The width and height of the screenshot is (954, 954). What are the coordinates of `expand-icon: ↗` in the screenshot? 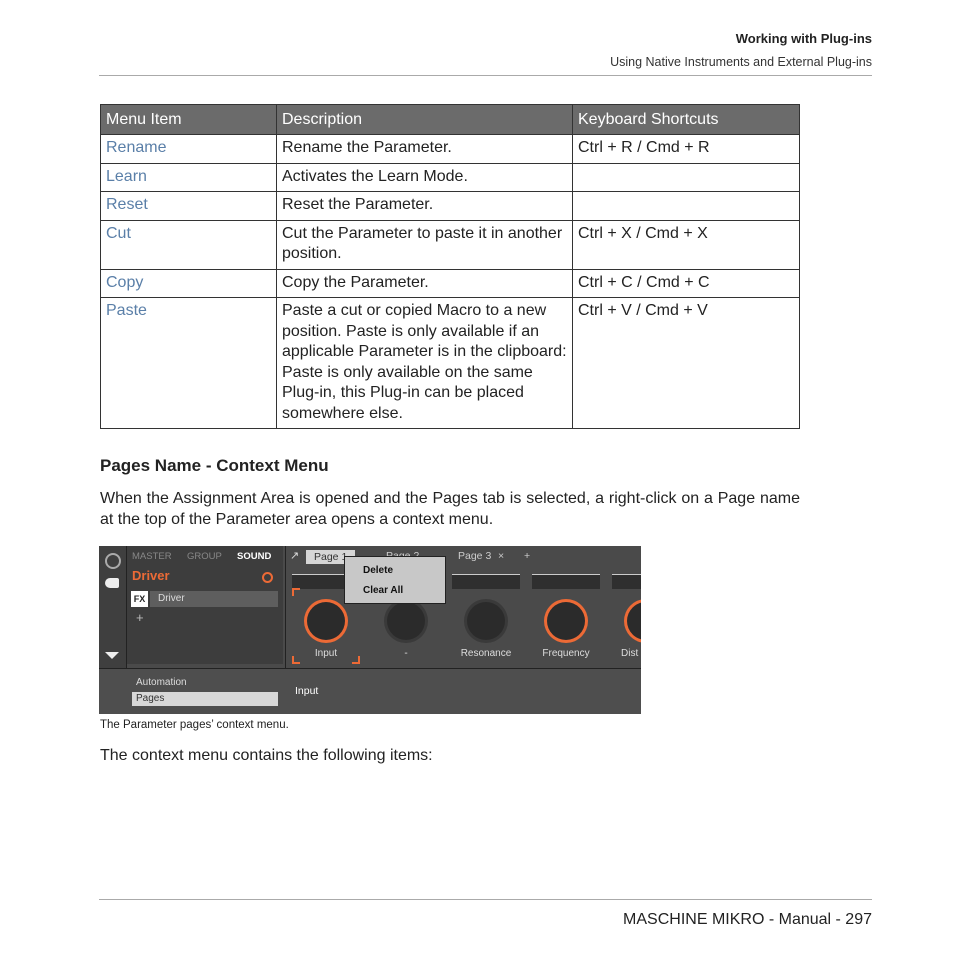 It's located at (294, 555).